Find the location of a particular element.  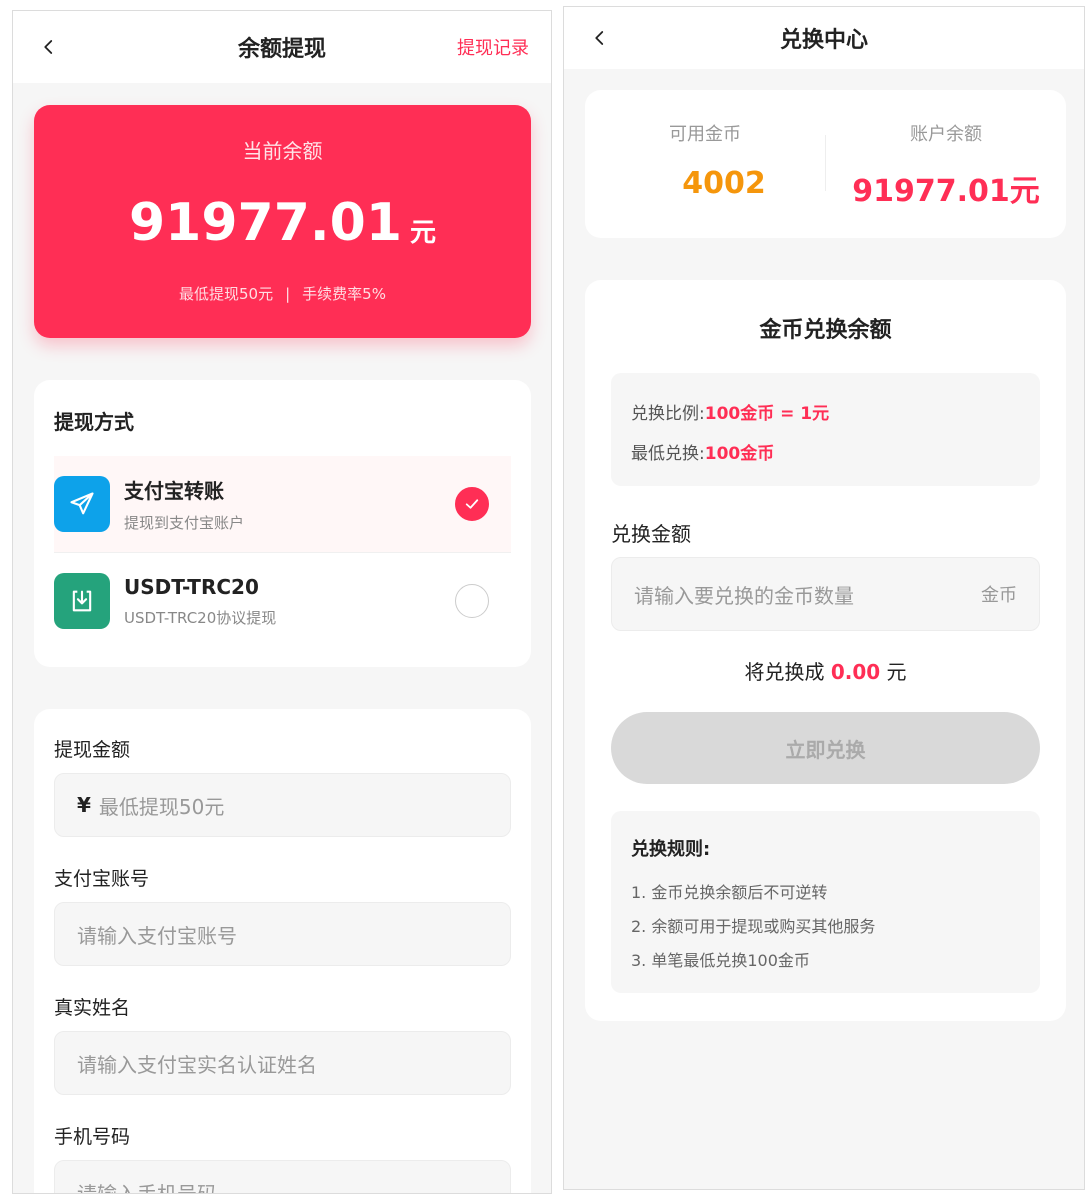

page-title: 兑换中心 is located at coordinates (823, 40).